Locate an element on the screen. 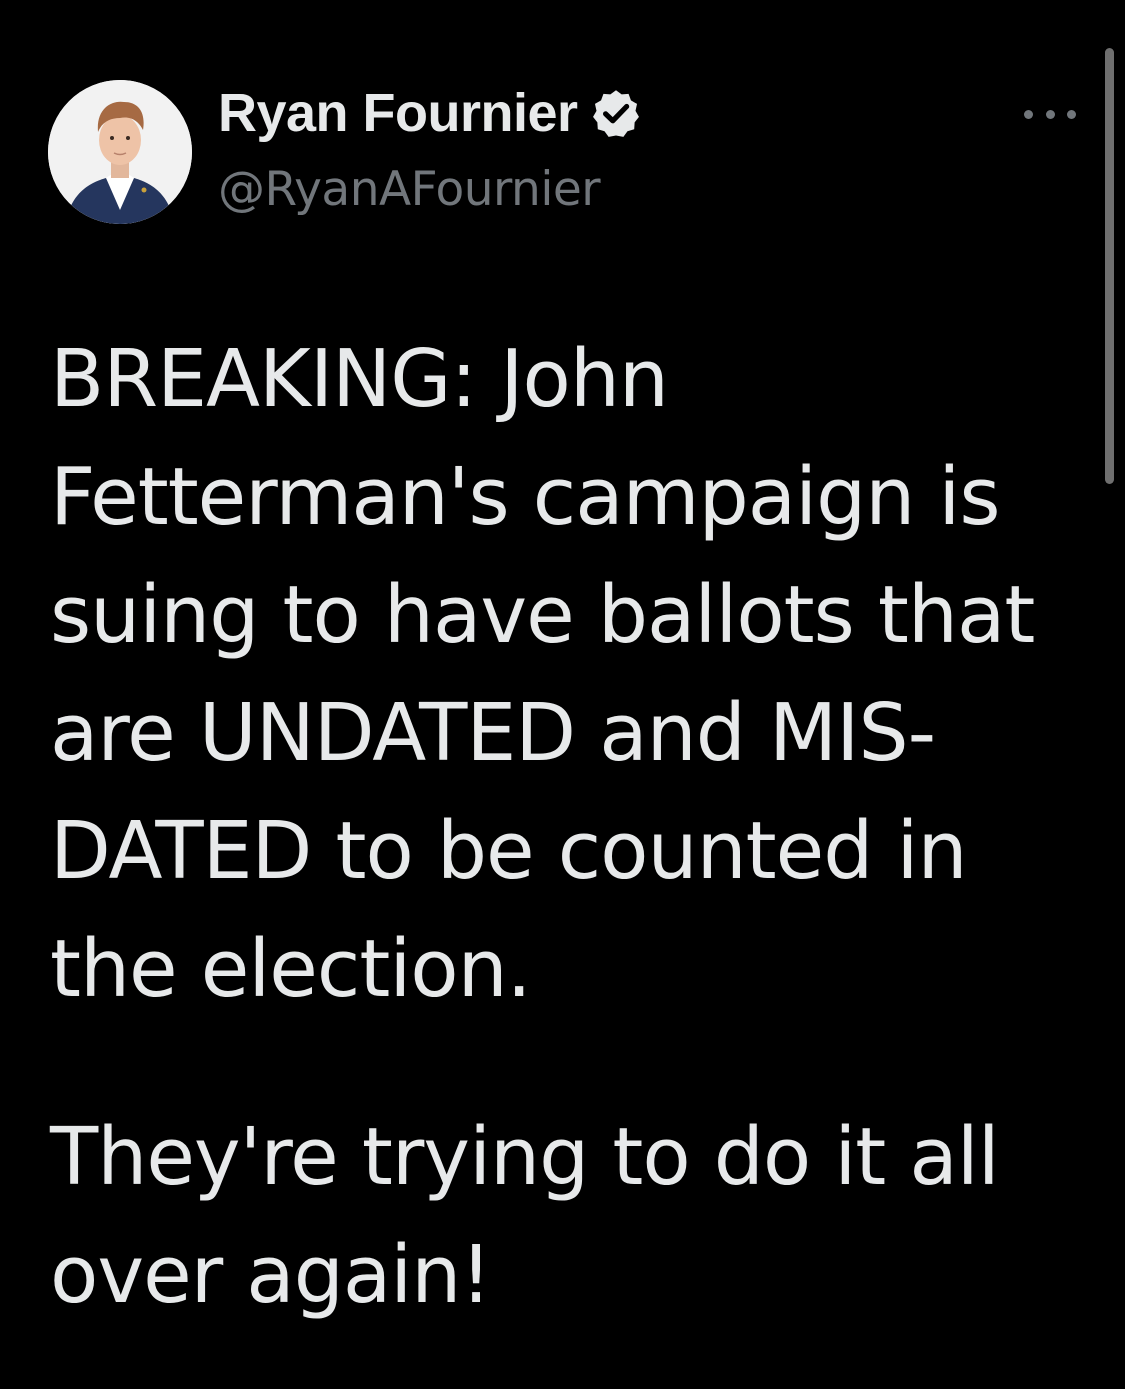 Image resolution: width=1125 pixels, height=1389 pixels. avatar is located at coordinates (120, 152).